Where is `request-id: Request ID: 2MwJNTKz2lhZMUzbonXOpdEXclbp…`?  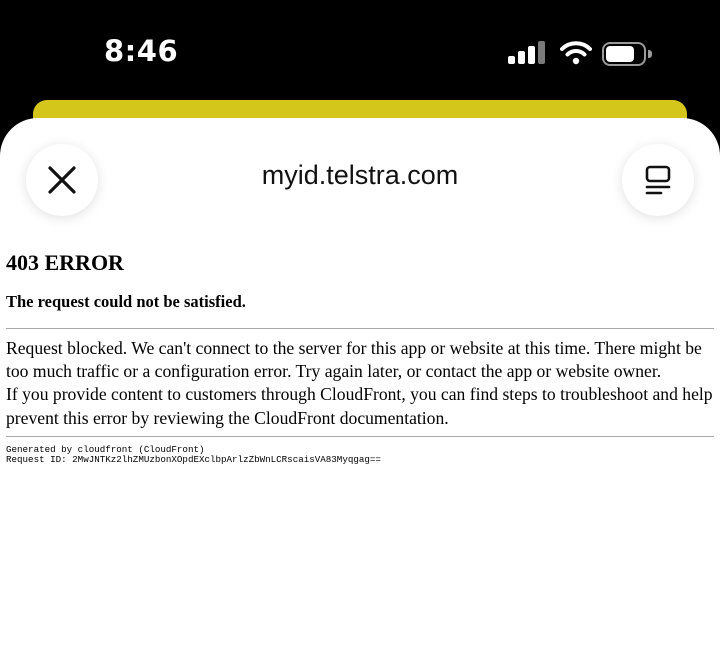 request-id: Request ID: 2MwJNTKz2lhZMUzbonXOpdEXclbp… is located at coordinates (193, 460).